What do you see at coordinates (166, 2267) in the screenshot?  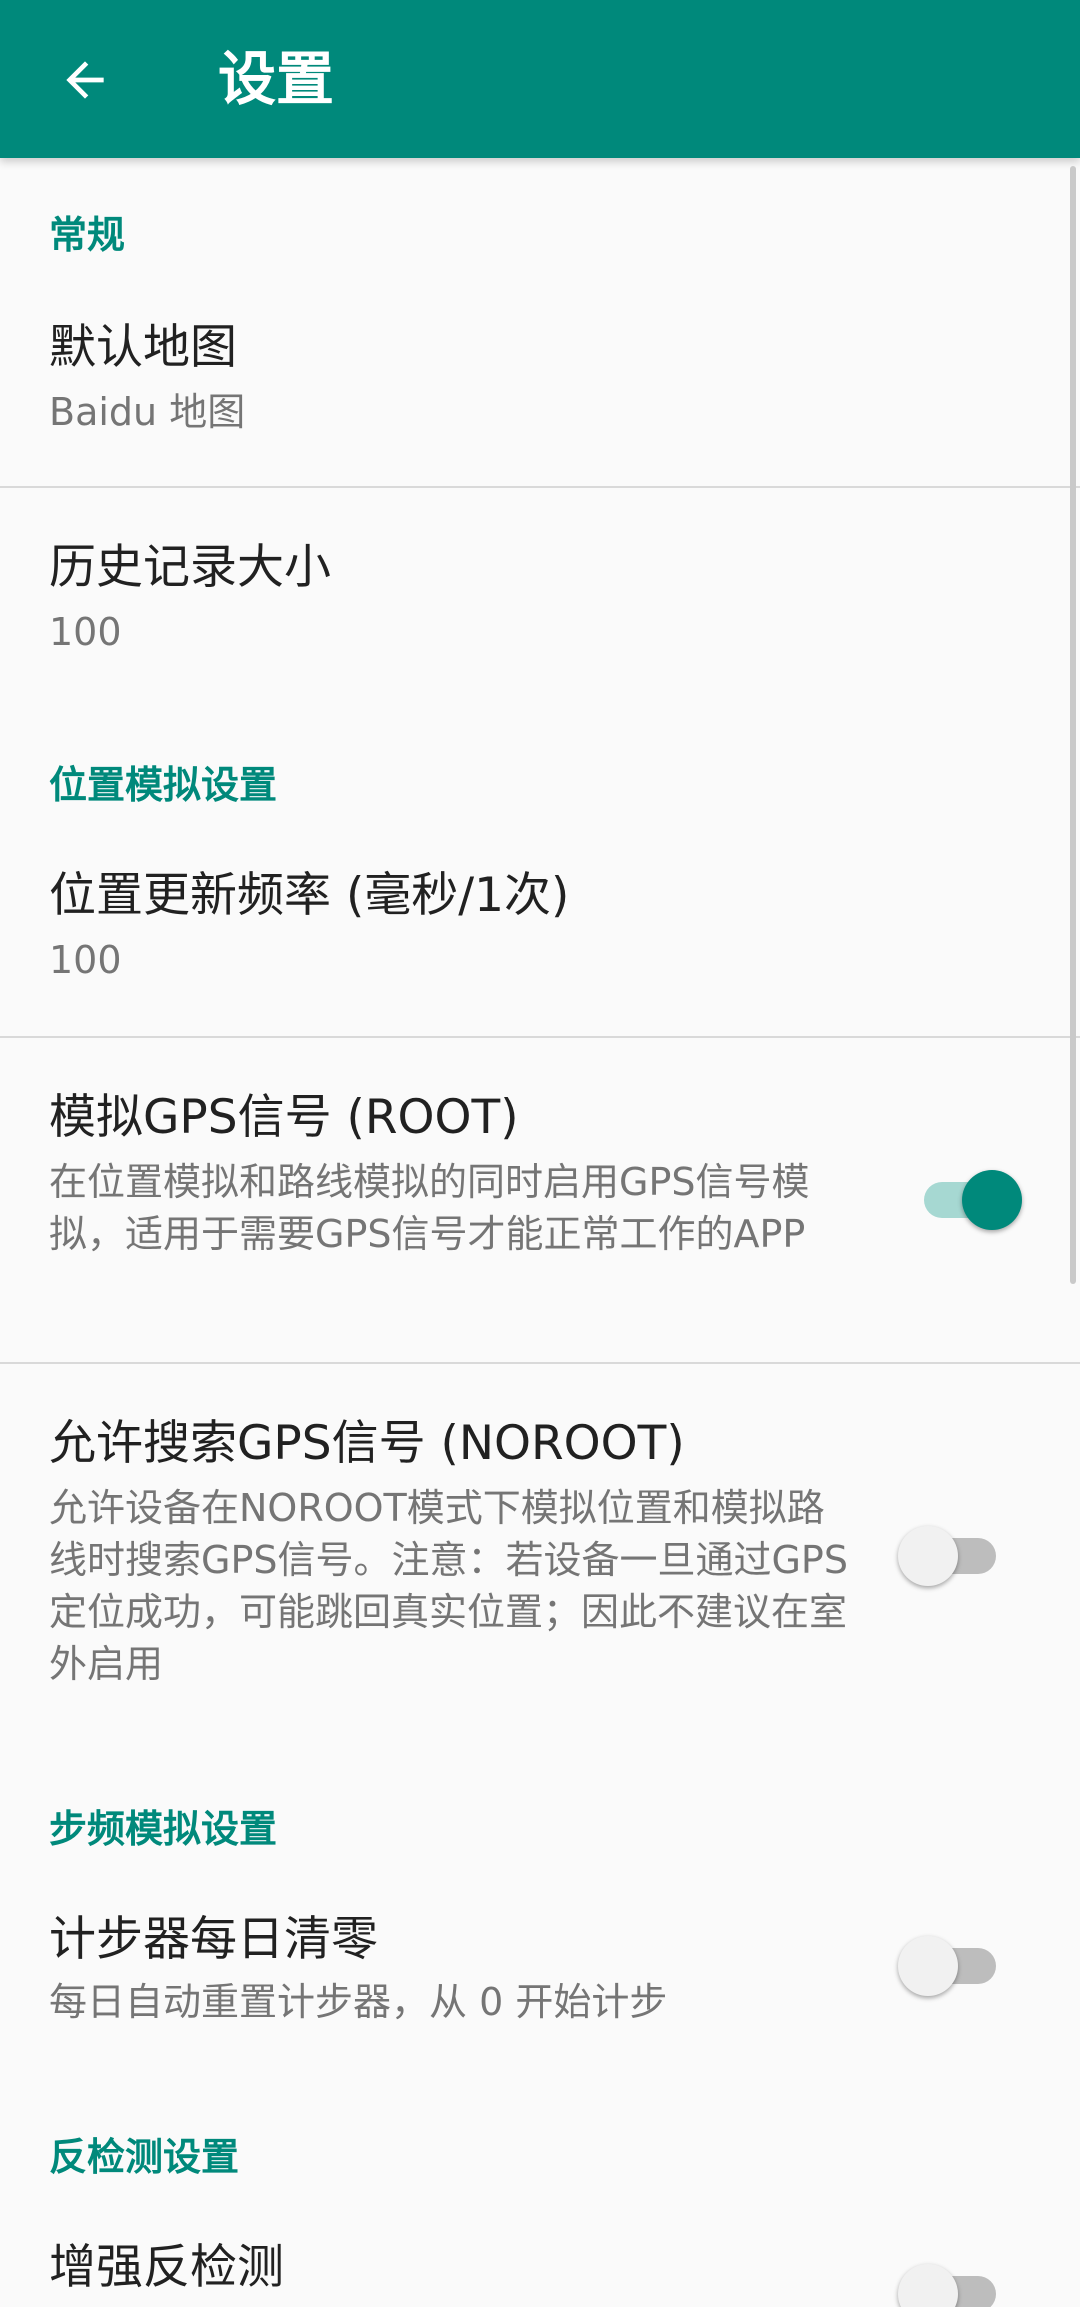 I see `pref-enhanced-anti-title: 增强反检测` at bounding box center [166, 2267].